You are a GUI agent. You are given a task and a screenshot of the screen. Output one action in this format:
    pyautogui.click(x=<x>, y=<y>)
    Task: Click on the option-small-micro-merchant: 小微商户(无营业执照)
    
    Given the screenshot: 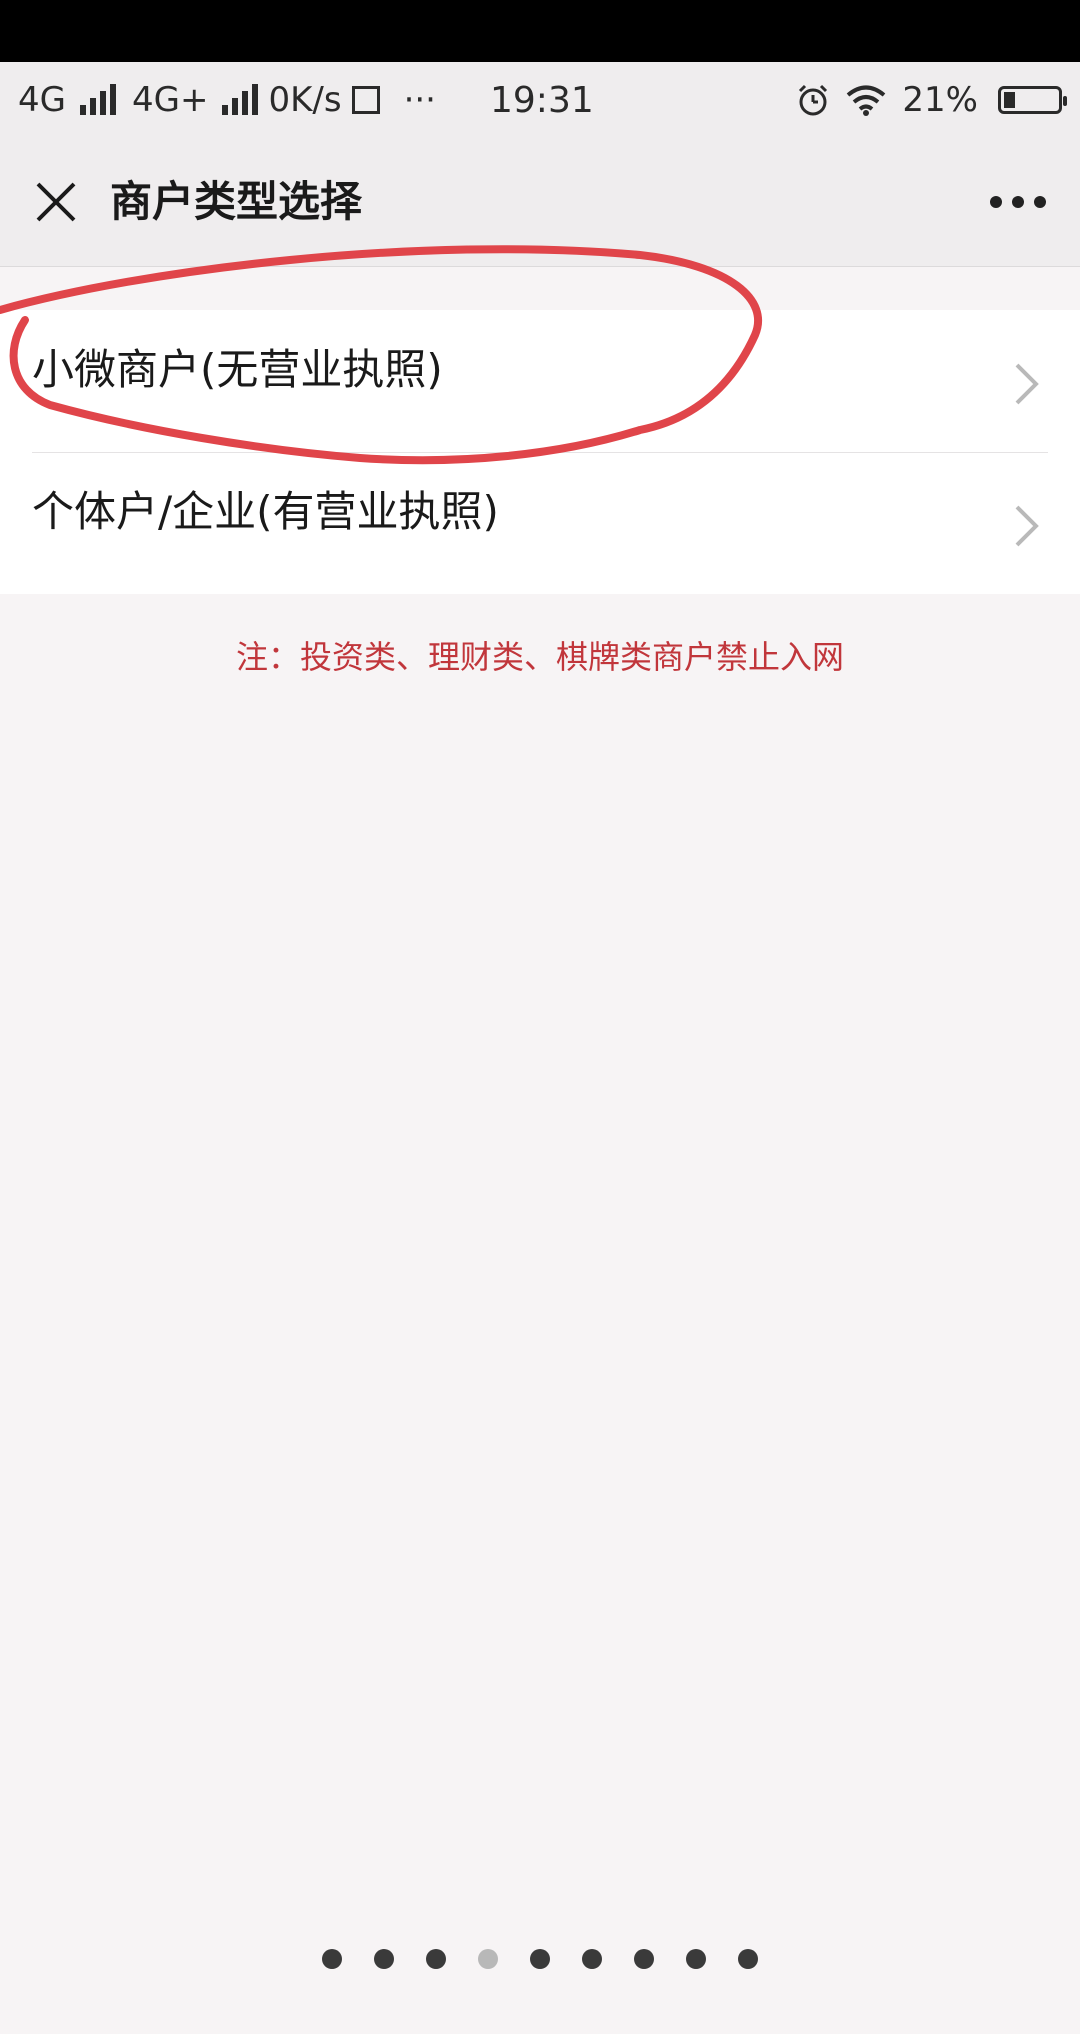 What is the action you would take?
    pyautogui.click(x=540, y=381)
    